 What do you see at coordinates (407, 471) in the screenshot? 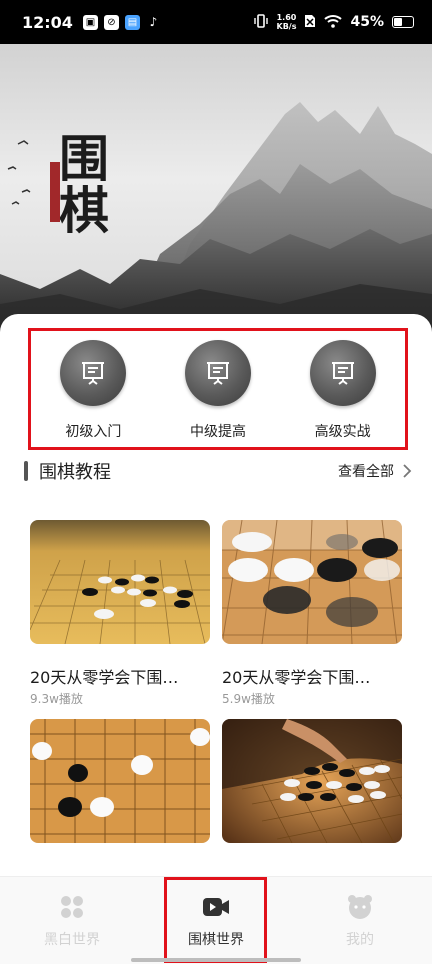
I see `chevron-right-icon` at bounding box center [407, 471].